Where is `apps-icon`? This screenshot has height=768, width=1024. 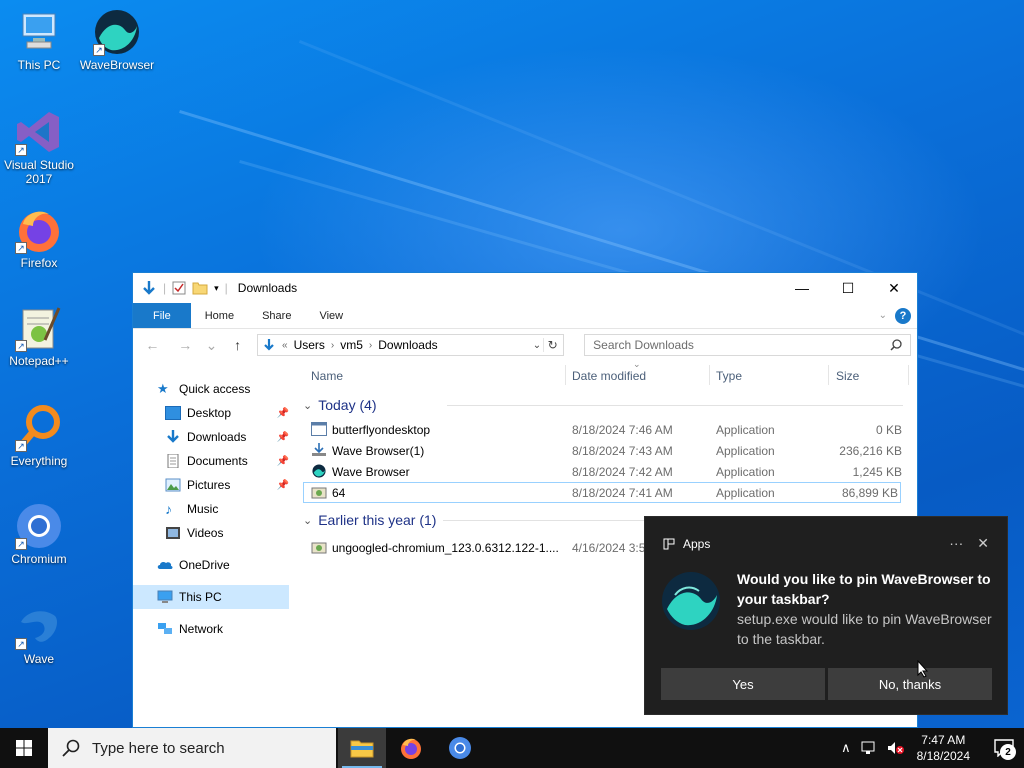
apps-icon is located at coordinates (669, 544).